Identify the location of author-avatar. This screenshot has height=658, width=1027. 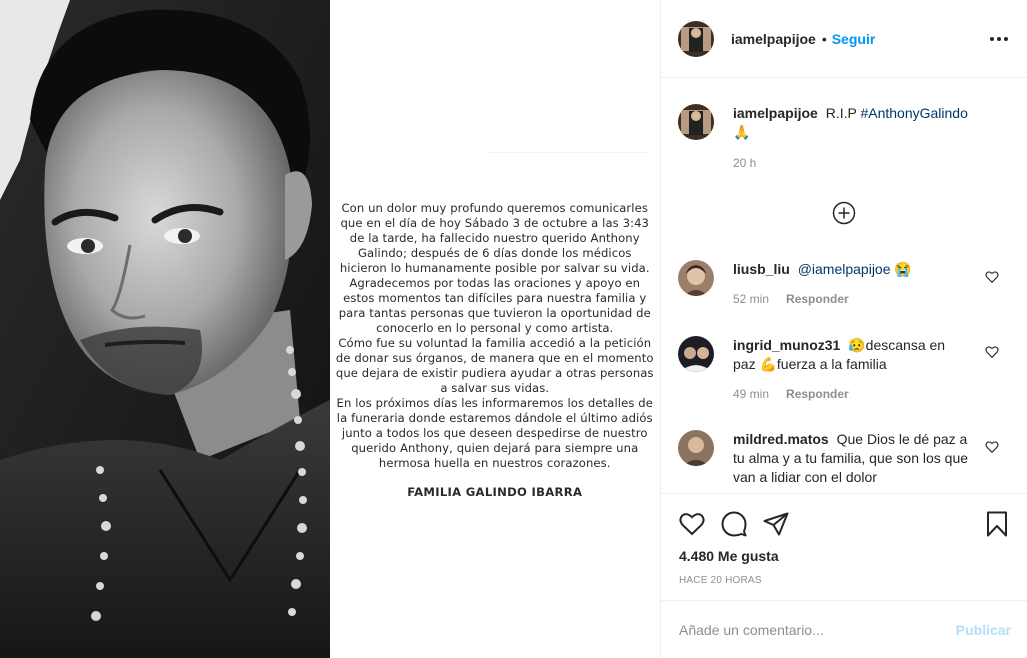
(696, 38).